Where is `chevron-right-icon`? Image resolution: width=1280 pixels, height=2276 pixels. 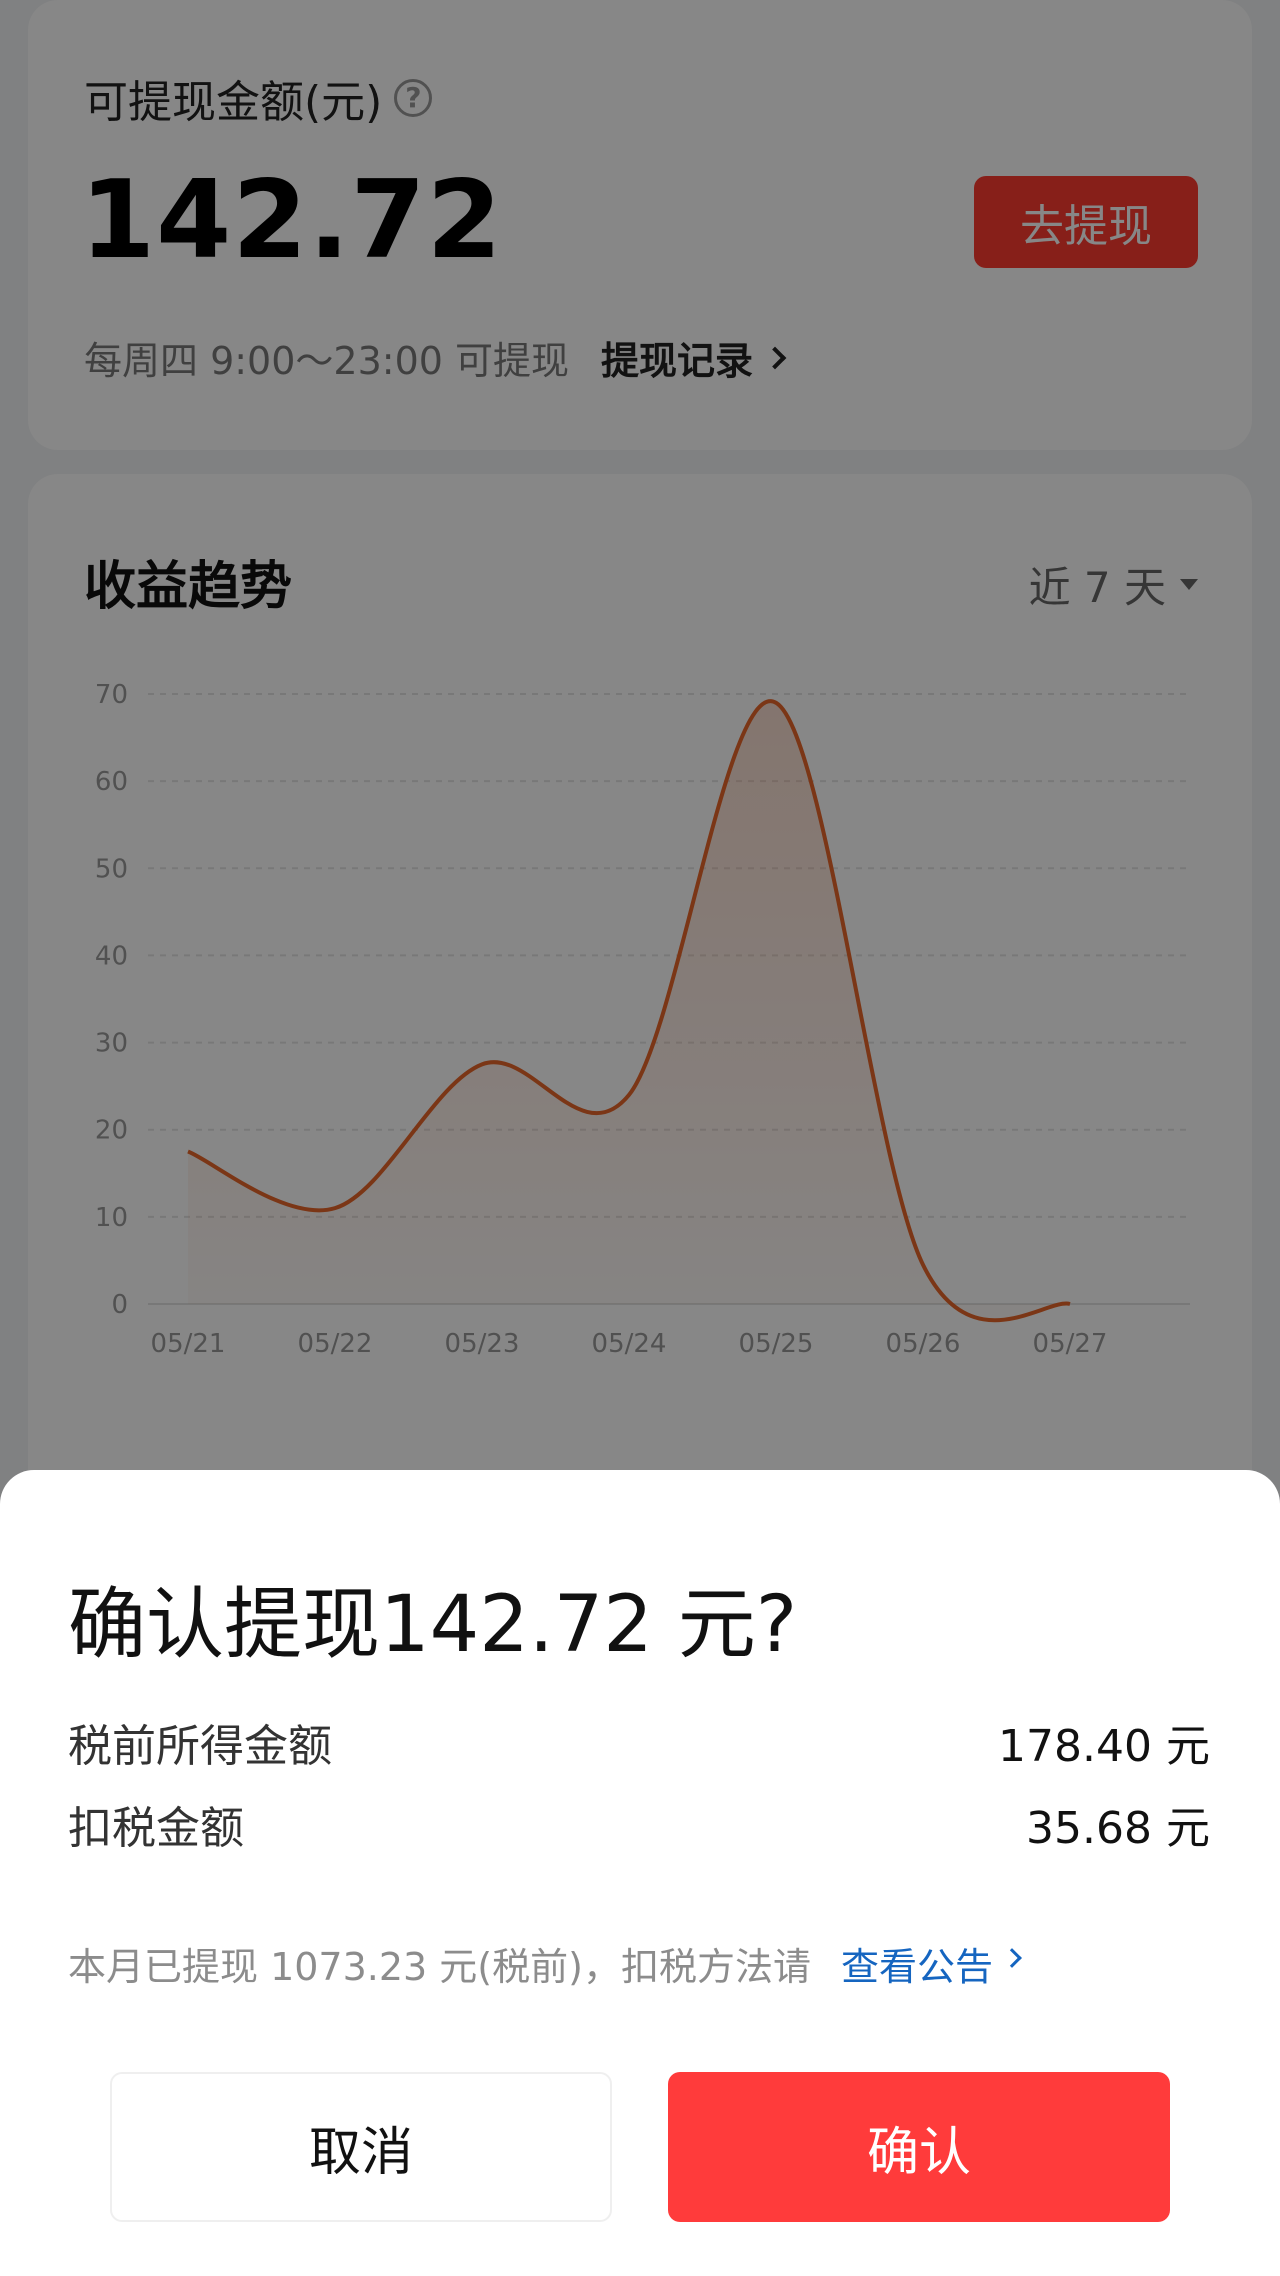
chevron-right-icon is located at coordinates (1012, 1957).